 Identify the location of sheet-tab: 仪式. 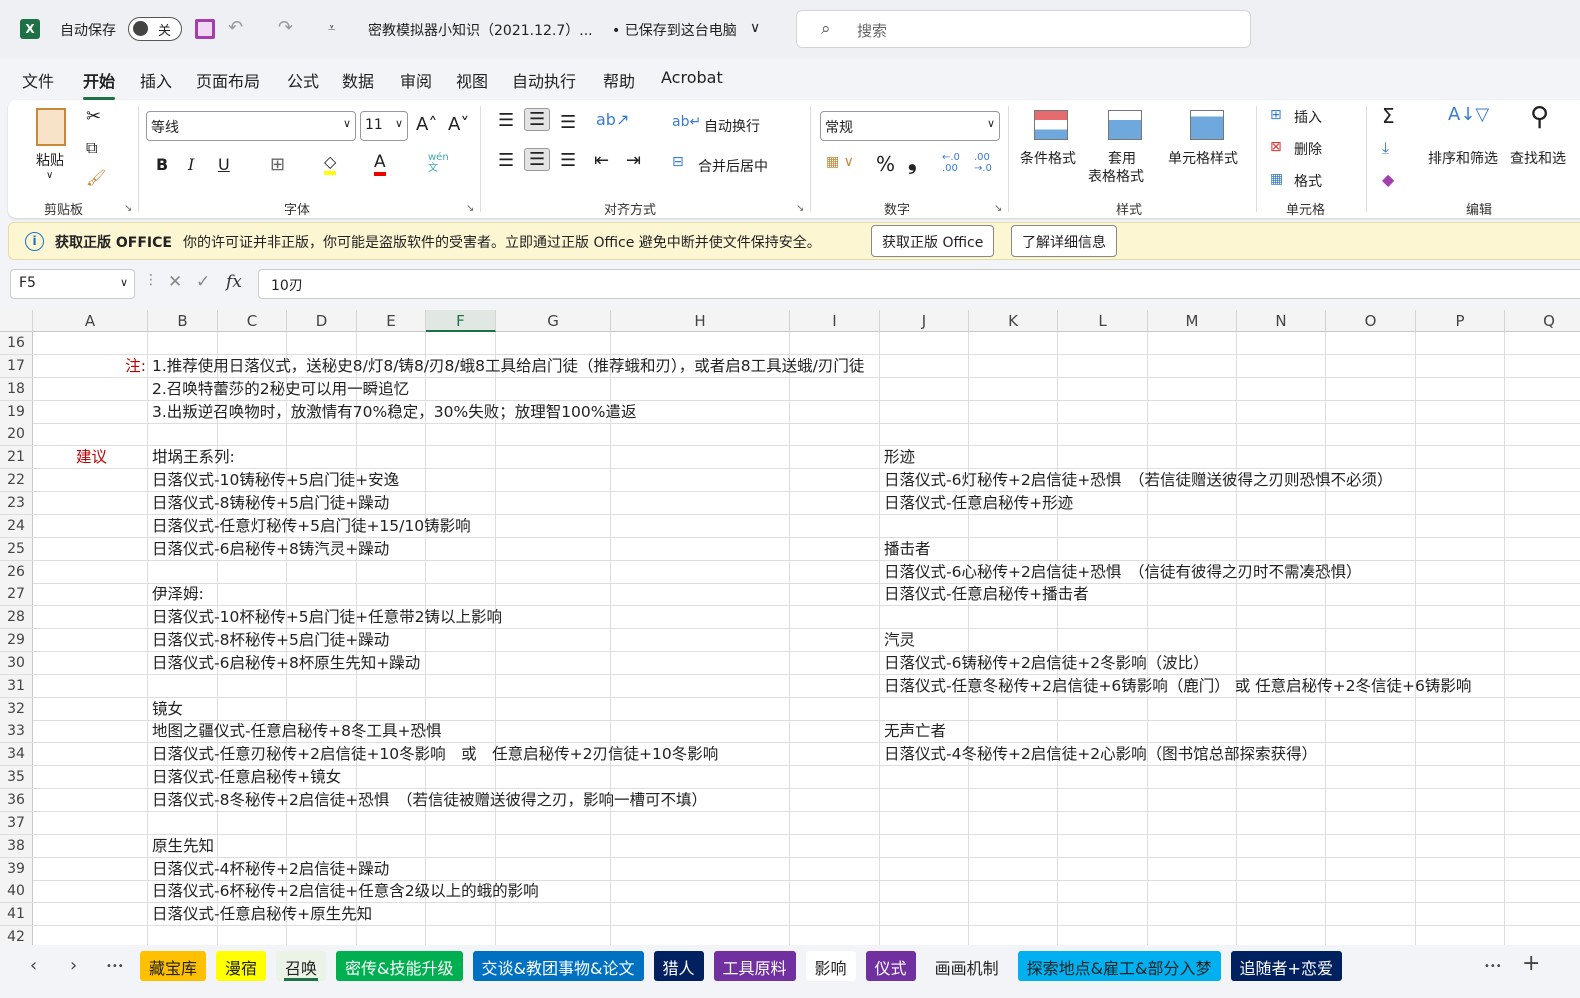
(890, 966).